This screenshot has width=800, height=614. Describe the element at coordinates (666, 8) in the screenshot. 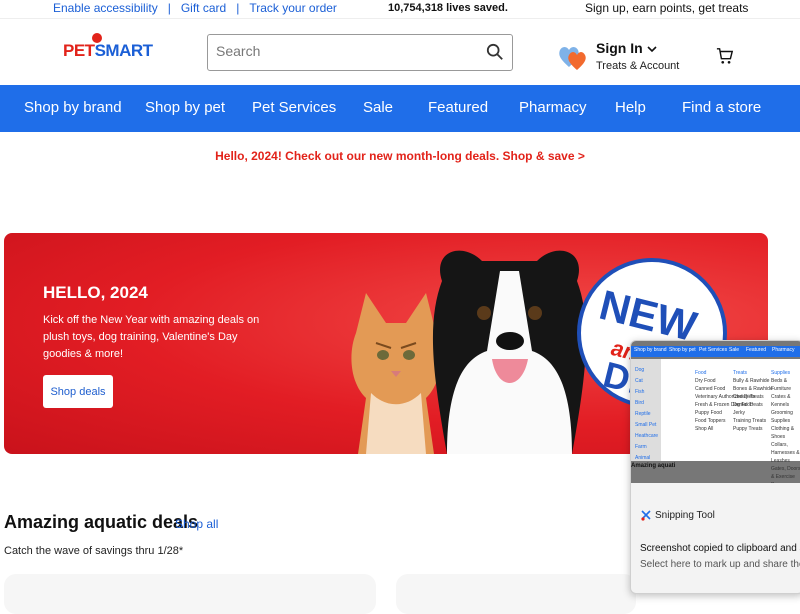

I see `treats-promo-link: Sign up, earn points, get treats` at that location.